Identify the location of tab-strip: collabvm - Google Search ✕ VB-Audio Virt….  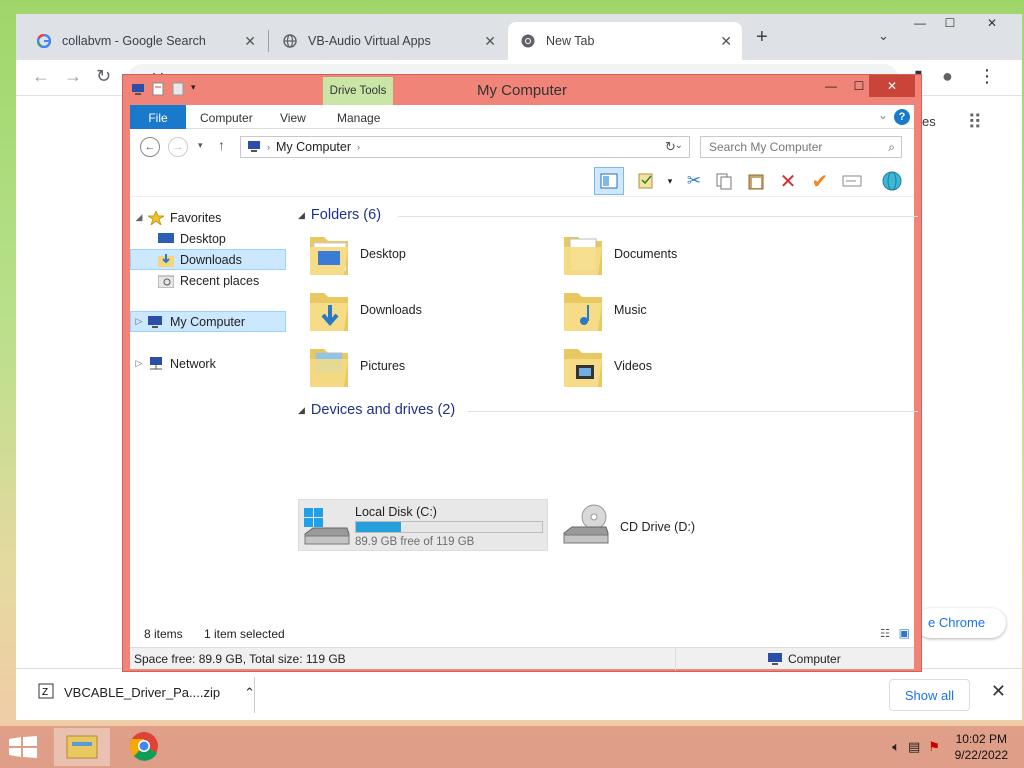
(519, 37).